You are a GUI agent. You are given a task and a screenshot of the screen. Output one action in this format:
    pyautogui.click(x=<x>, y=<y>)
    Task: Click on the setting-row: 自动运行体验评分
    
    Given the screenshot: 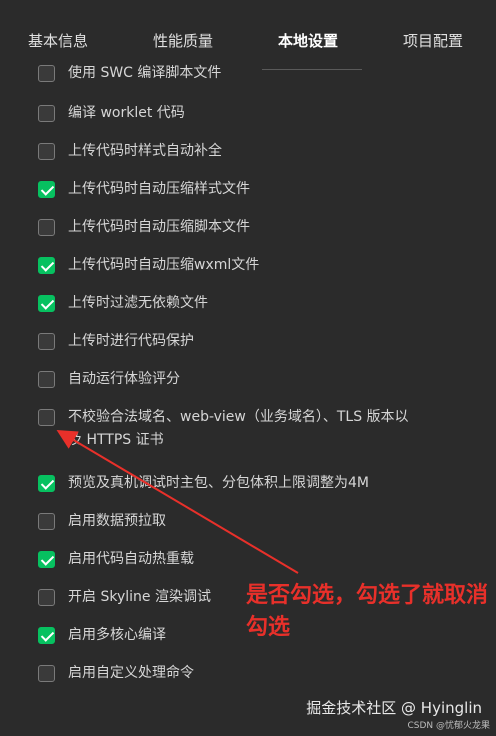 What is the action you would take?
    pyautogui.click(x=109, y=379)
    